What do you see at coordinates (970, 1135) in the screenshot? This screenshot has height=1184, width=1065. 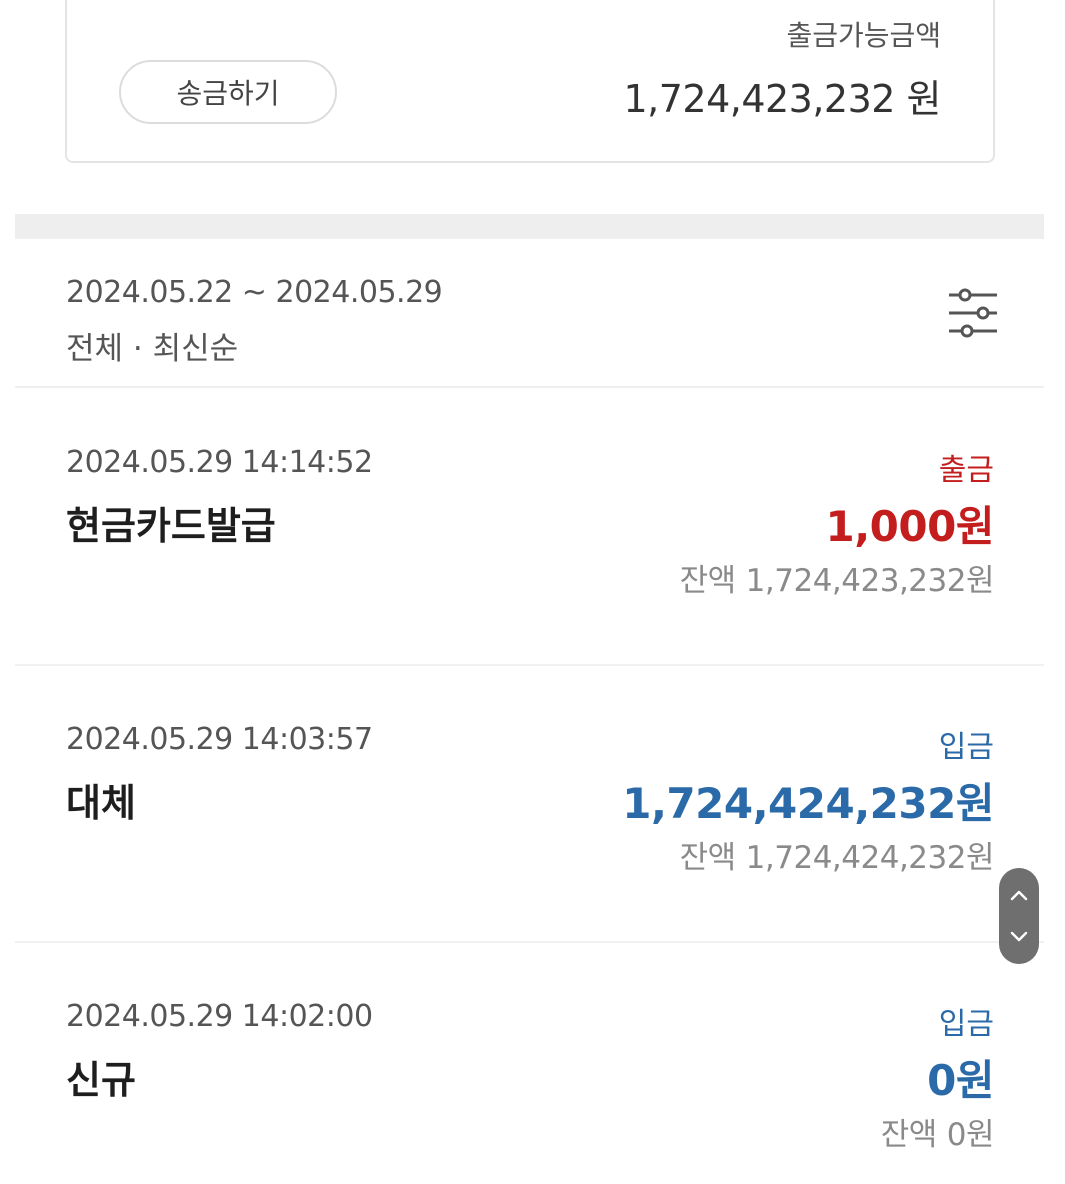 I see `balance-value: 0원` at bounding box center [970, 1135].